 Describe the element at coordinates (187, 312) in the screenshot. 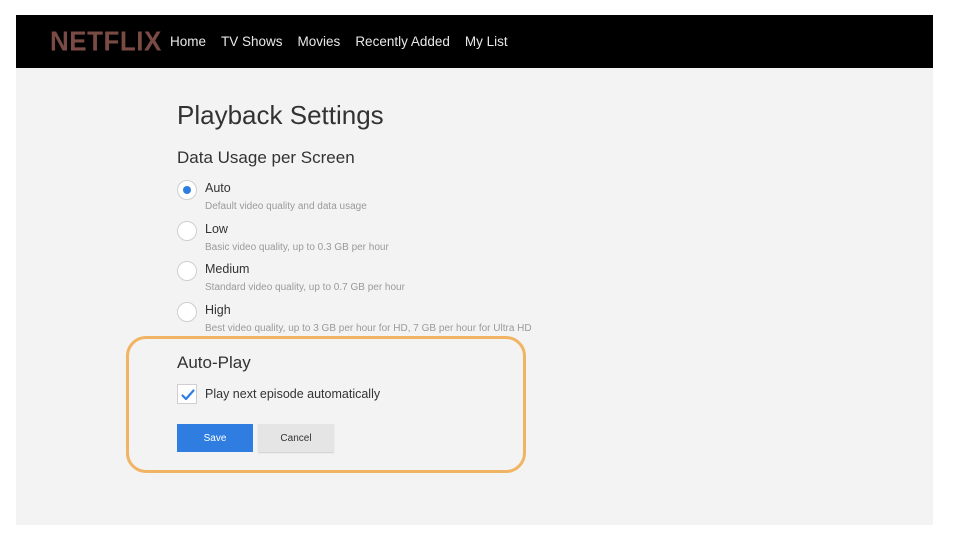

I see `radio-button-high` at that location.